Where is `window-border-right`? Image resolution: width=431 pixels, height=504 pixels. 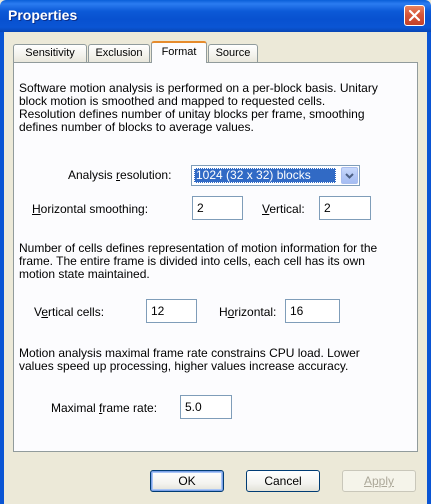 window-border-right is located at coordinates (429, 268).